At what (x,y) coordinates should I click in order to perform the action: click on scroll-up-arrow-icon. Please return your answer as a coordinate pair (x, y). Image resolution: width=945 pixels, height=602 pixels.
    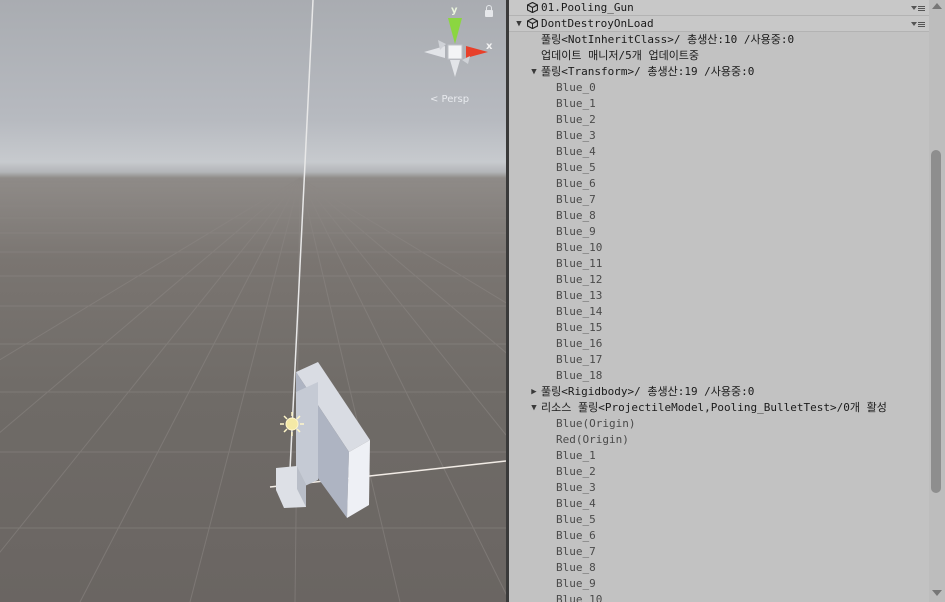
    Looking at the image, I should click on (937, 6).